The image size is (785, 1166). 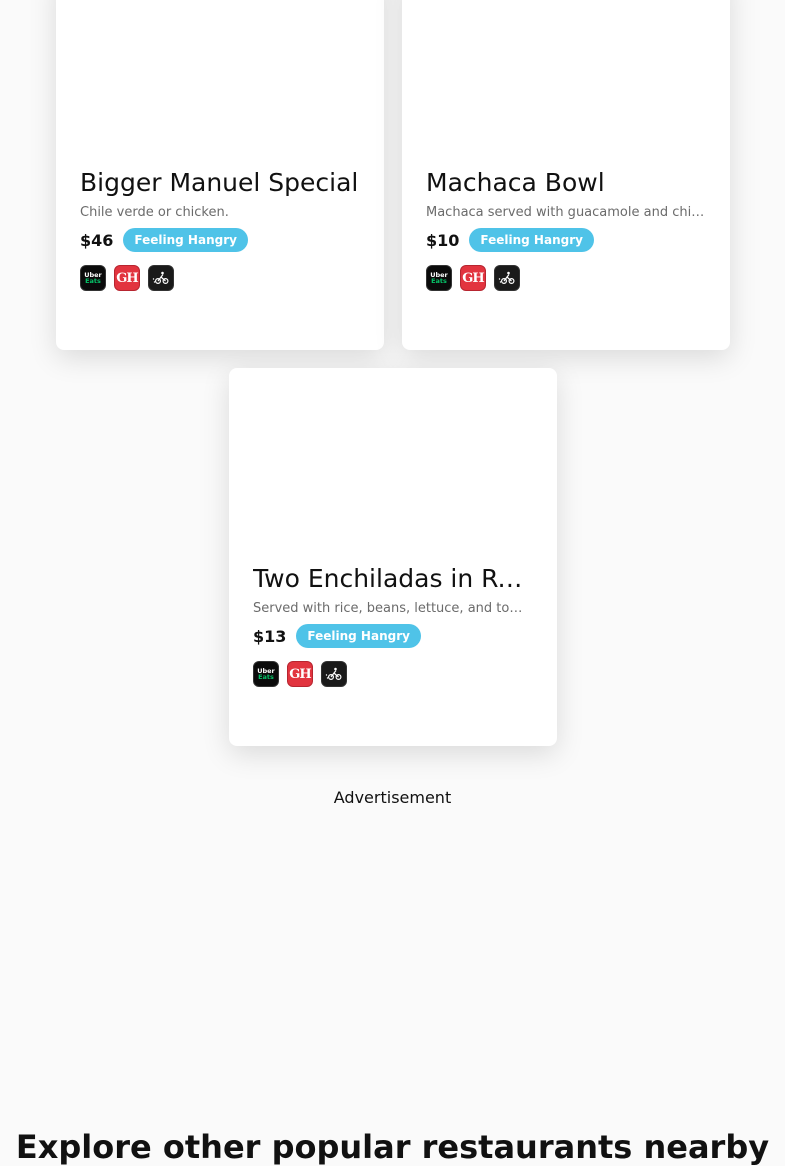 I want to click on menu-item-price: $10, so click(x=443, y=240).